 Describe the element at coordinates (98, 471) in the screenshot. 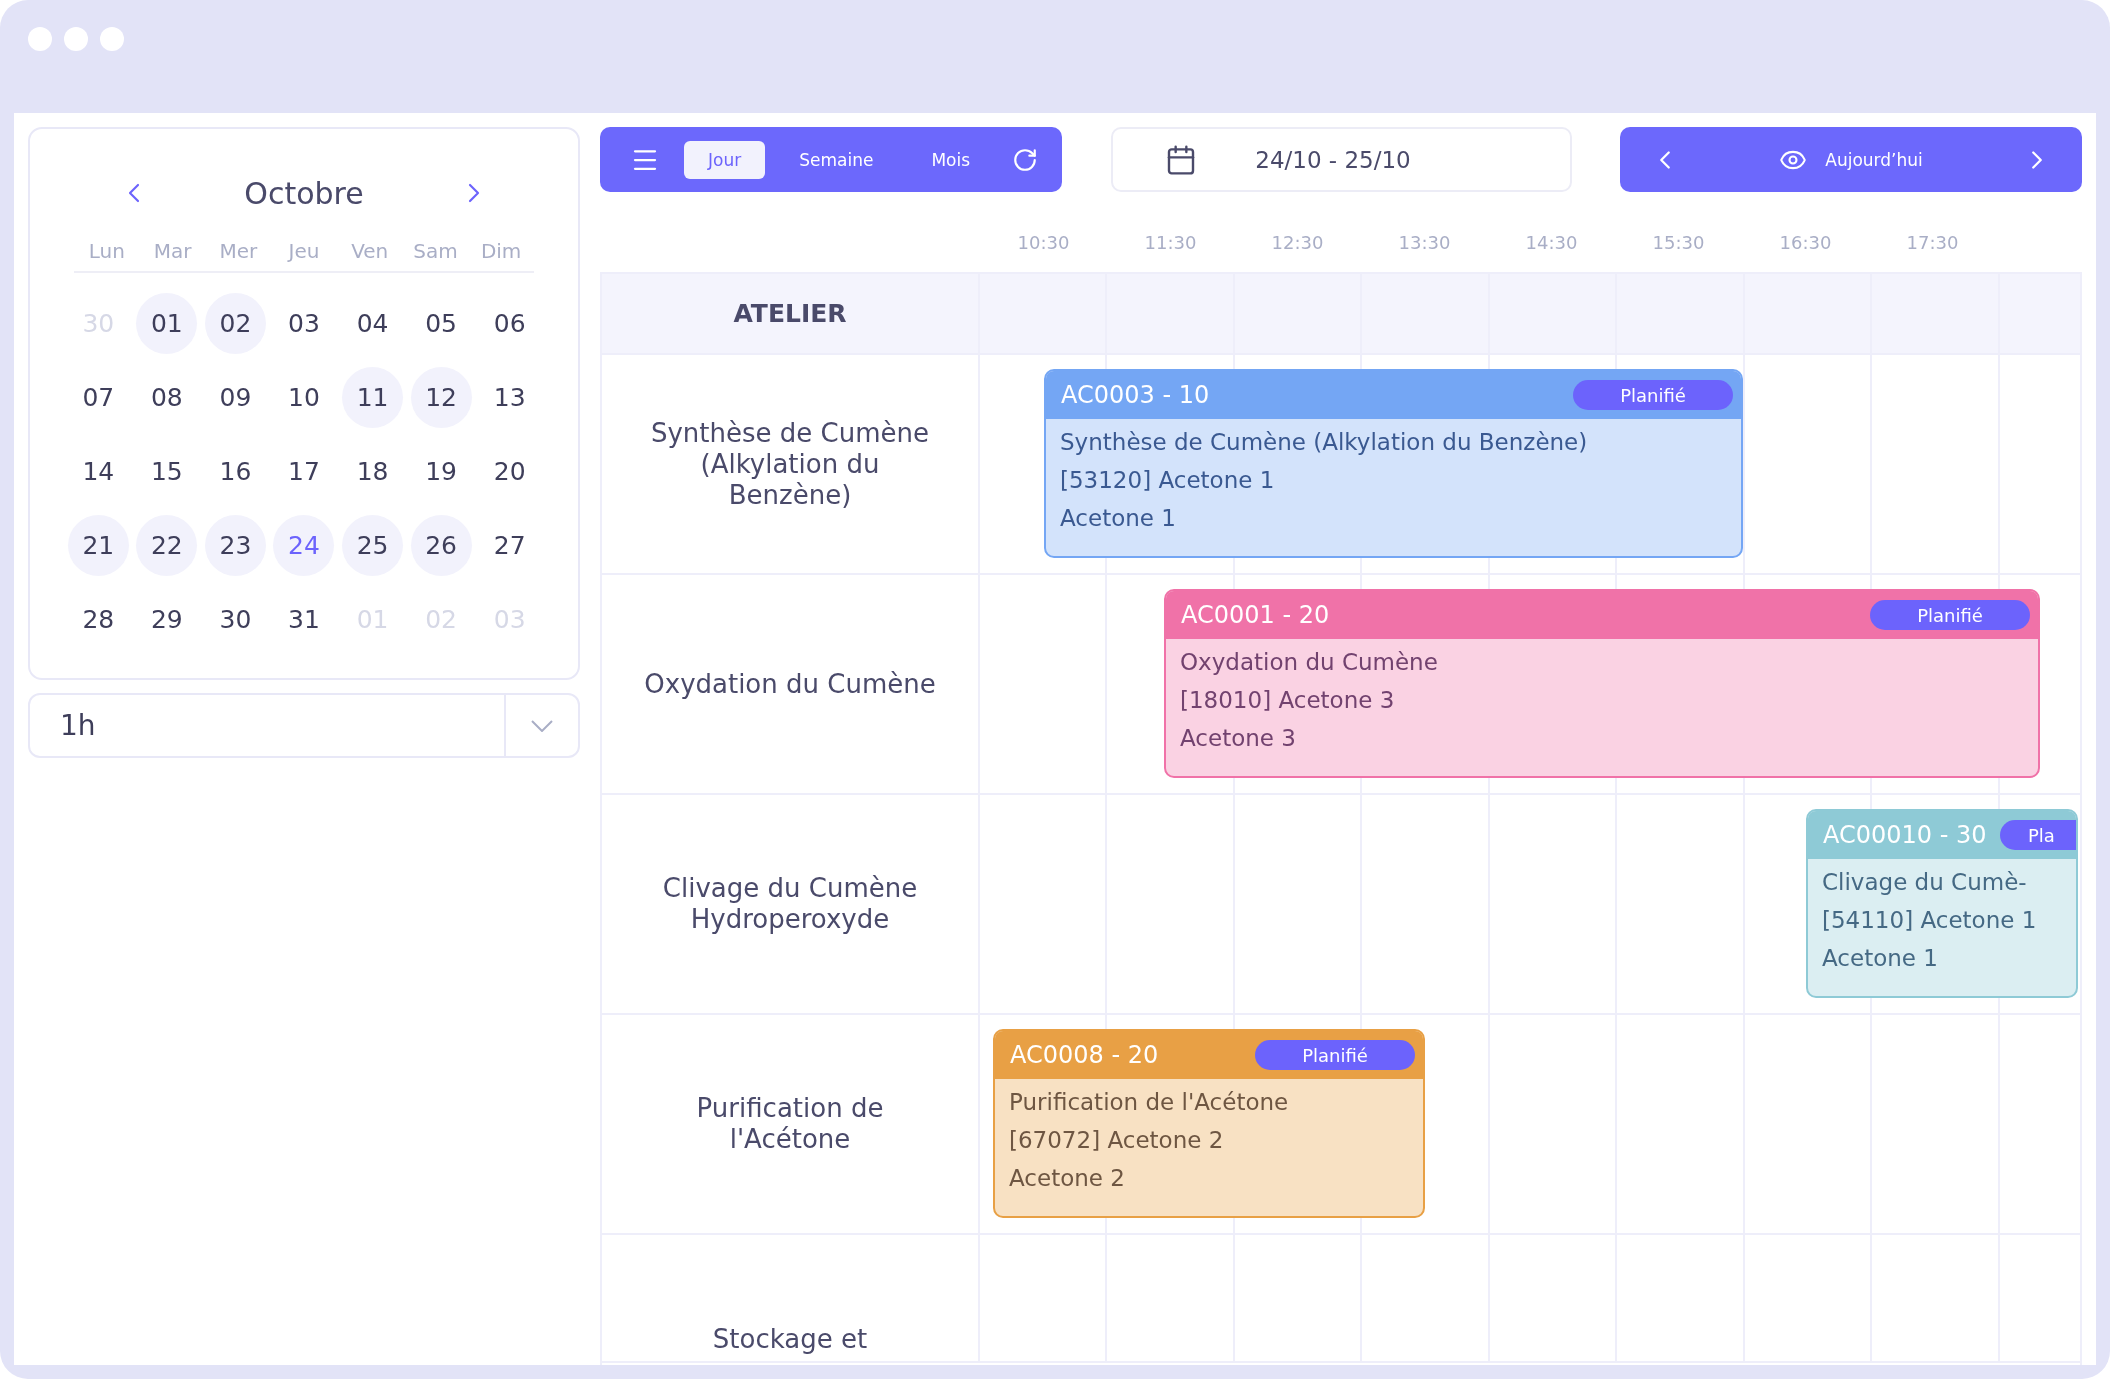

I see `calendar-day: 14` at that location.